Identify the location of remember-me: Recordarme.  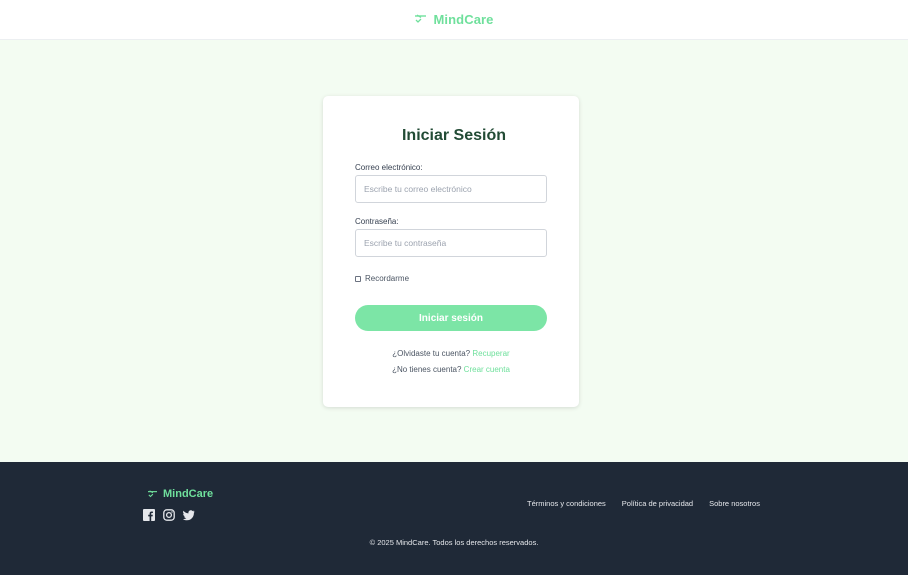
(382, 278).